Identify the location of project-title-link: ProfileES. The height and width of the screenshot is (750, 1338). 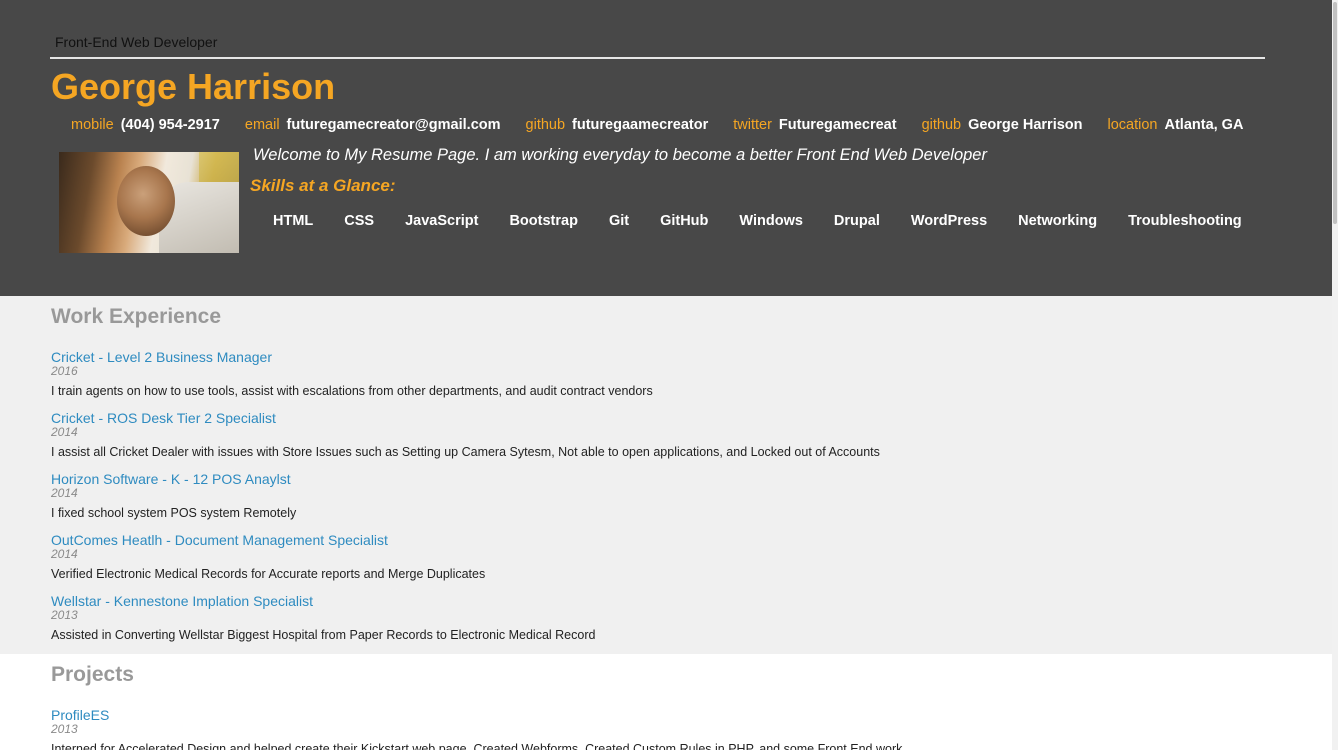
(651, 715).